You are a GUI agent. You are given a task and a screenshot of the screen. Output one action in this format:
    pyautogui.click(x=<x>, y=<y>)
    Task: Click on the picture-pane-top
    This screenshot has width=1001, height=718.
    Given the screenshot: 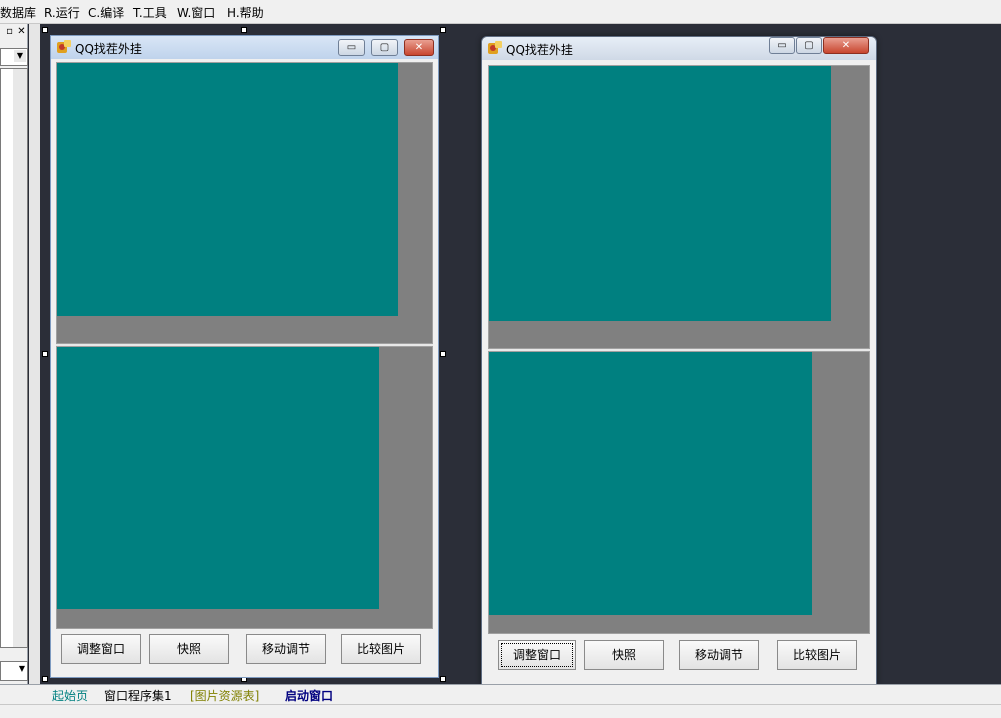 What is the action you would take?
    pyautogui.click(x=244, y=203)
    